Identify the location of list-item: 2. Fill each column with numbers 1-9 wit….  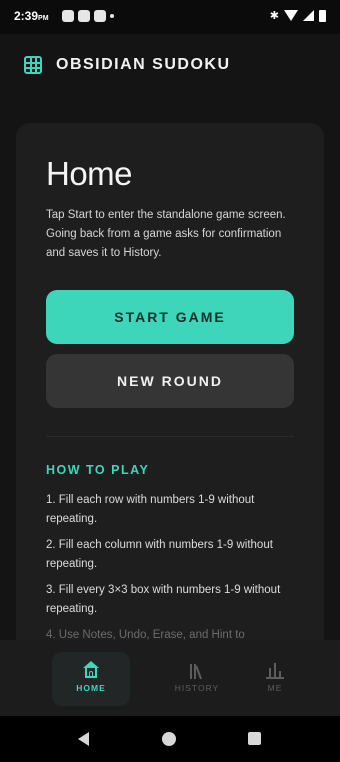
(159, 554).